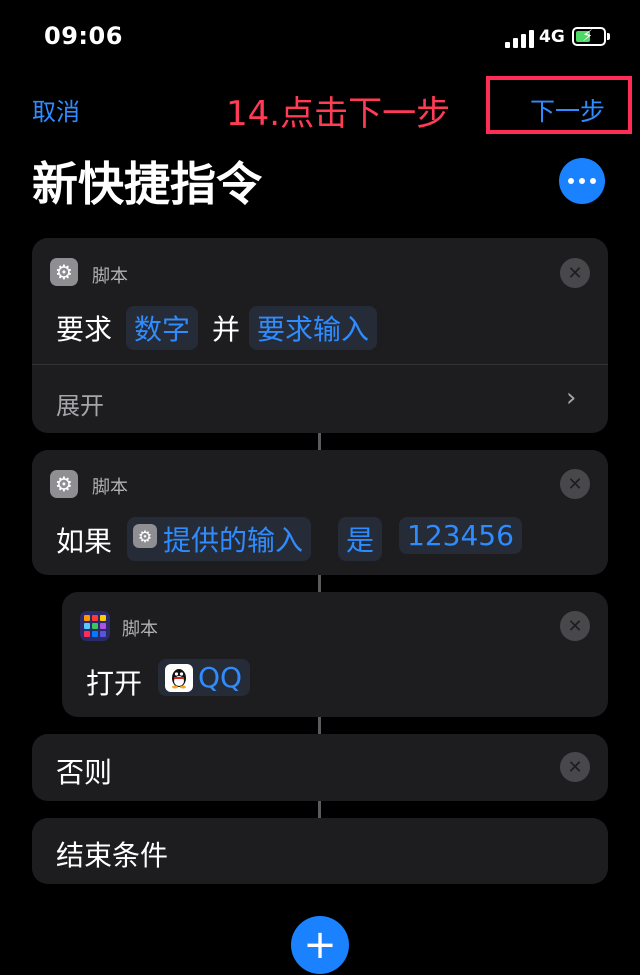 Image resolution: width=640 pixels, height=975 pixels. Describe the element at coordinates (112, 855) in the screenshot. I see `action-text: 结束条件` at that location.